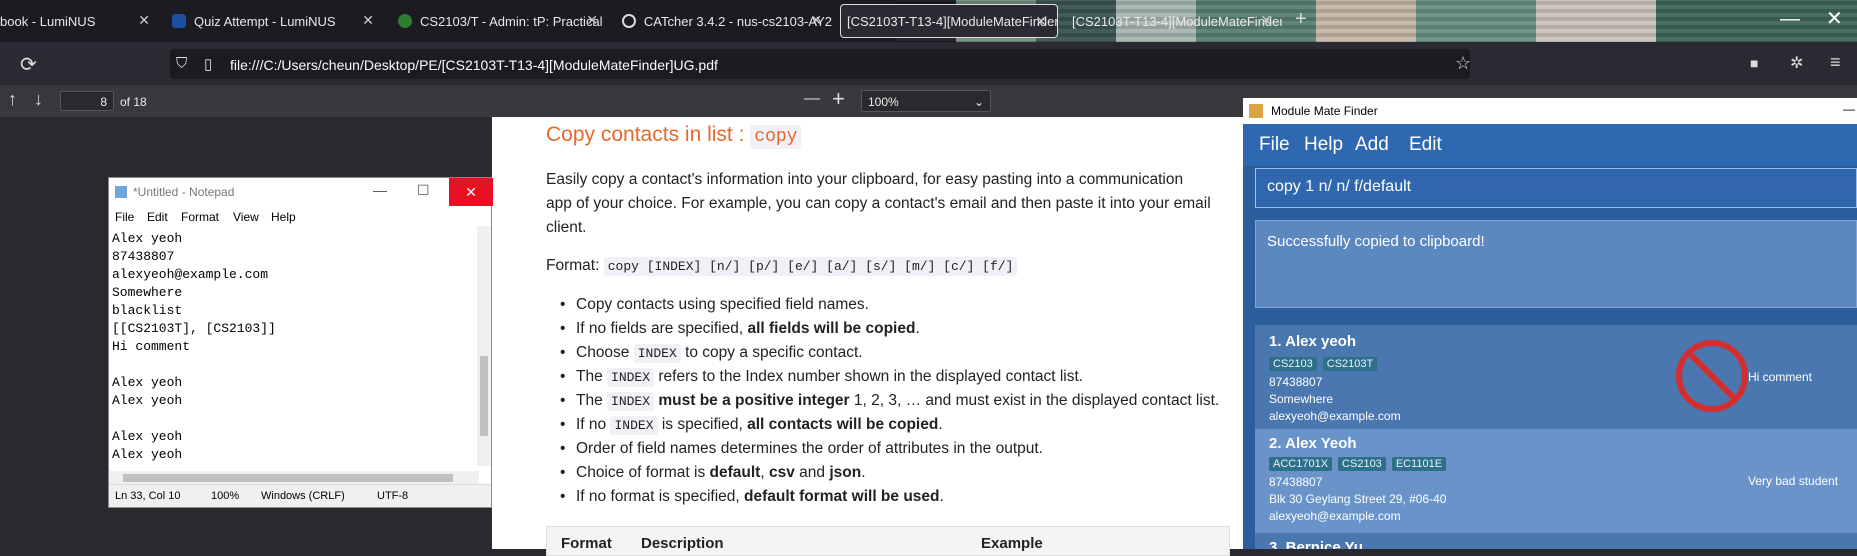 The image size is (1857, 556). Describe the element at coordinates (682, 543) in the screenshot. I see `table-header-description: Description` at that location.